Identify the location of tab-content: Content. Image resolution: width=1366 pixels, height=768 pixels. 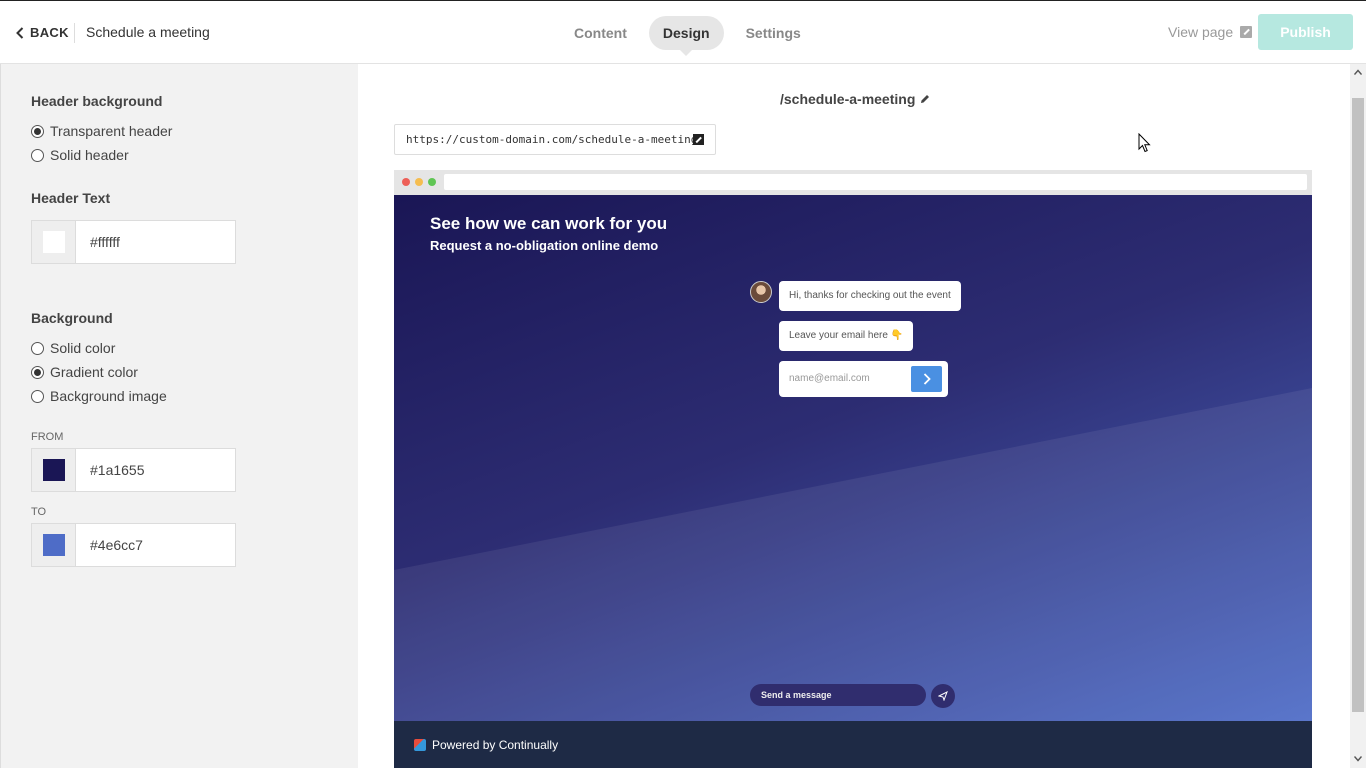
(600, 33).